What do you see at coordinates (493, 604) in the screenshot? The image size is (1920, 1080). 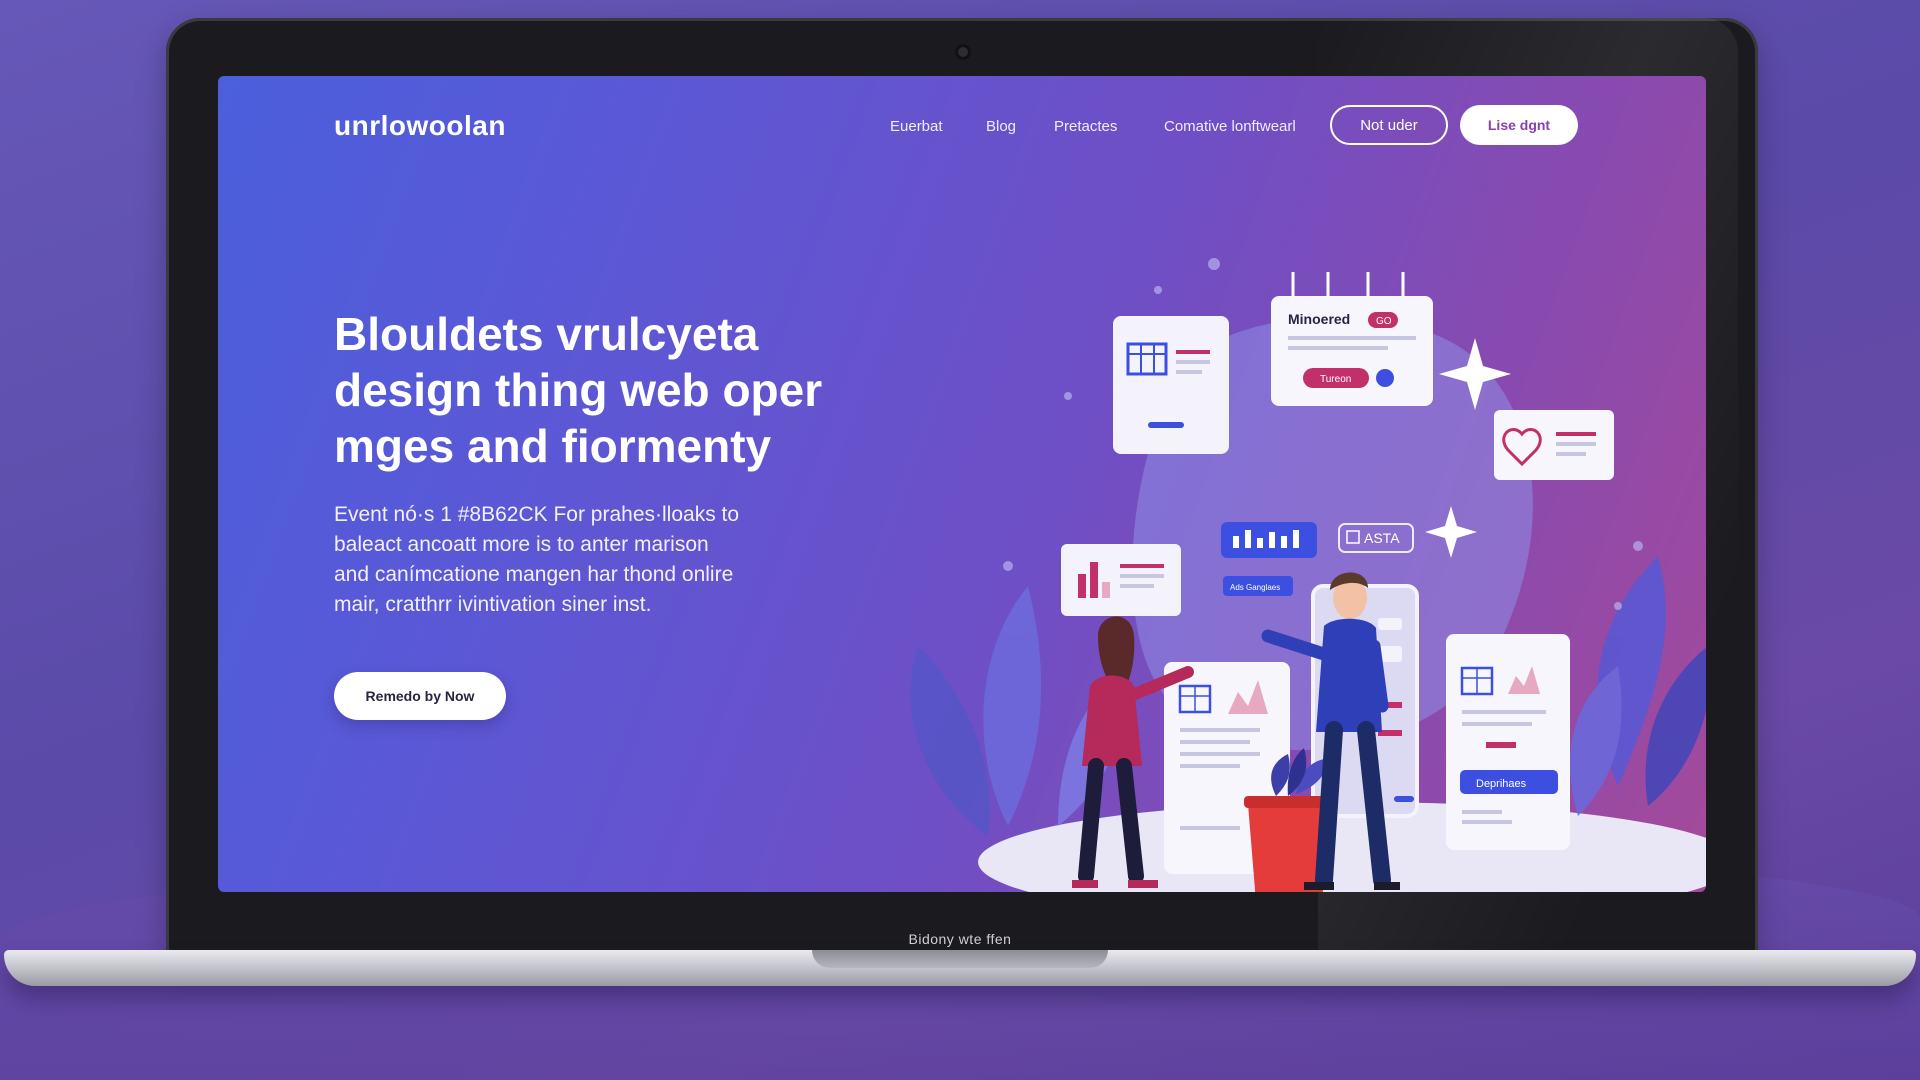 I see `hero-description-line: mair, cratthrr ivintivation siner inst.` at bounding box center [493, 604].